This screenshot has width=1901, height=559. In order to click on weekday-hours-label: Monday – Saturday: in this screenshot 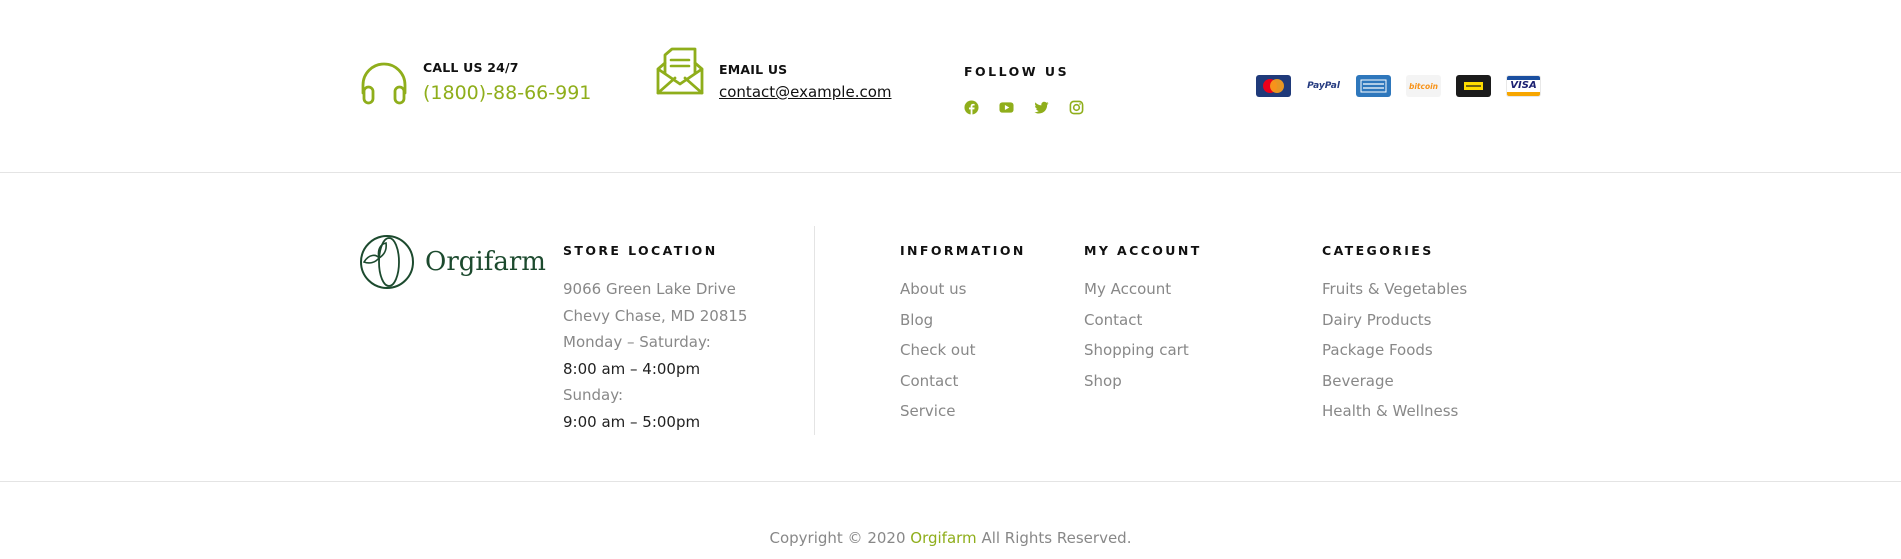, I will do `click(637, 342)`.